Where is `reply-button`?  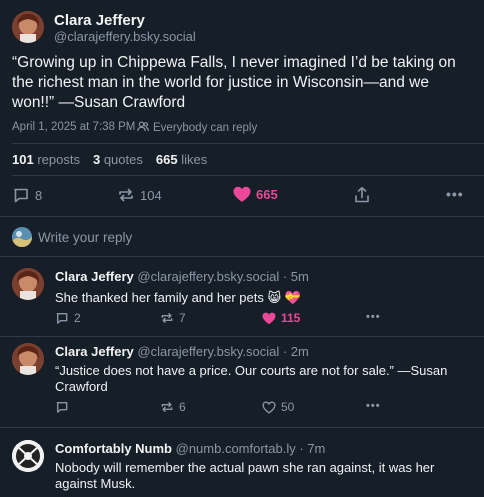
reply-button is located at coordinates (64, 407).